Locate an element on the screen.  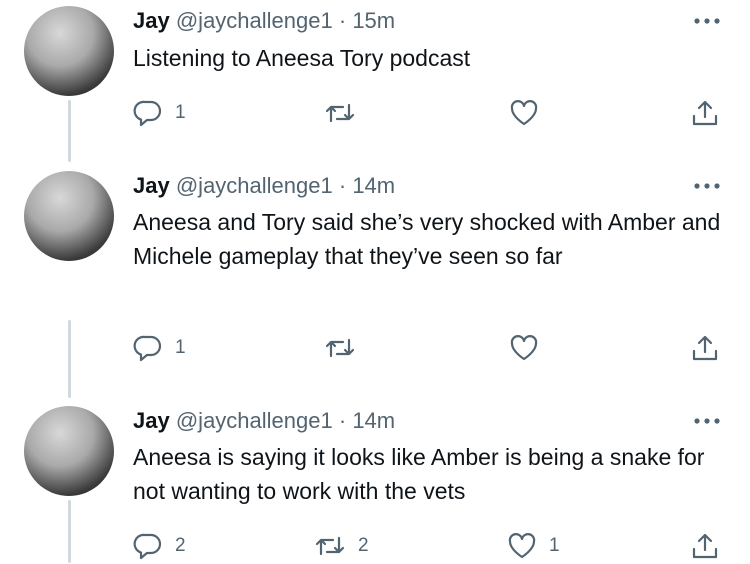
like-button: 1 is located at coordinates (533, 546).